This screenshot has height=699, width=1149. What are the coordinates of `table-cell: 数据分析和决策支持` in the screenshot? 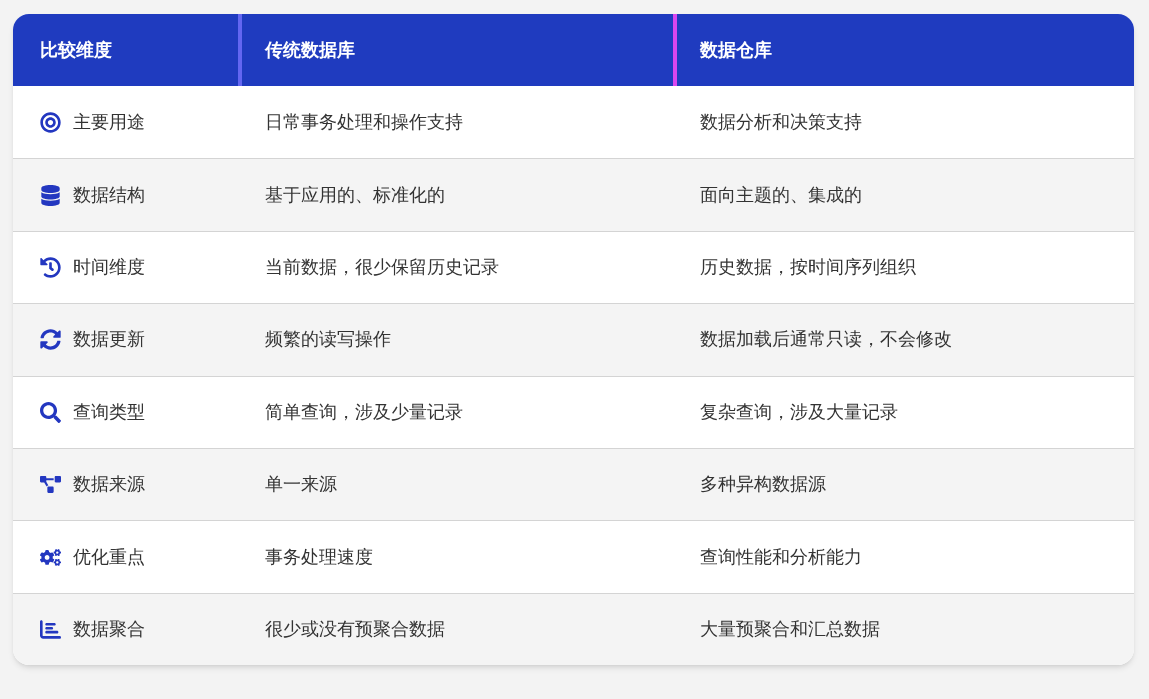 It's located at (781, 121).